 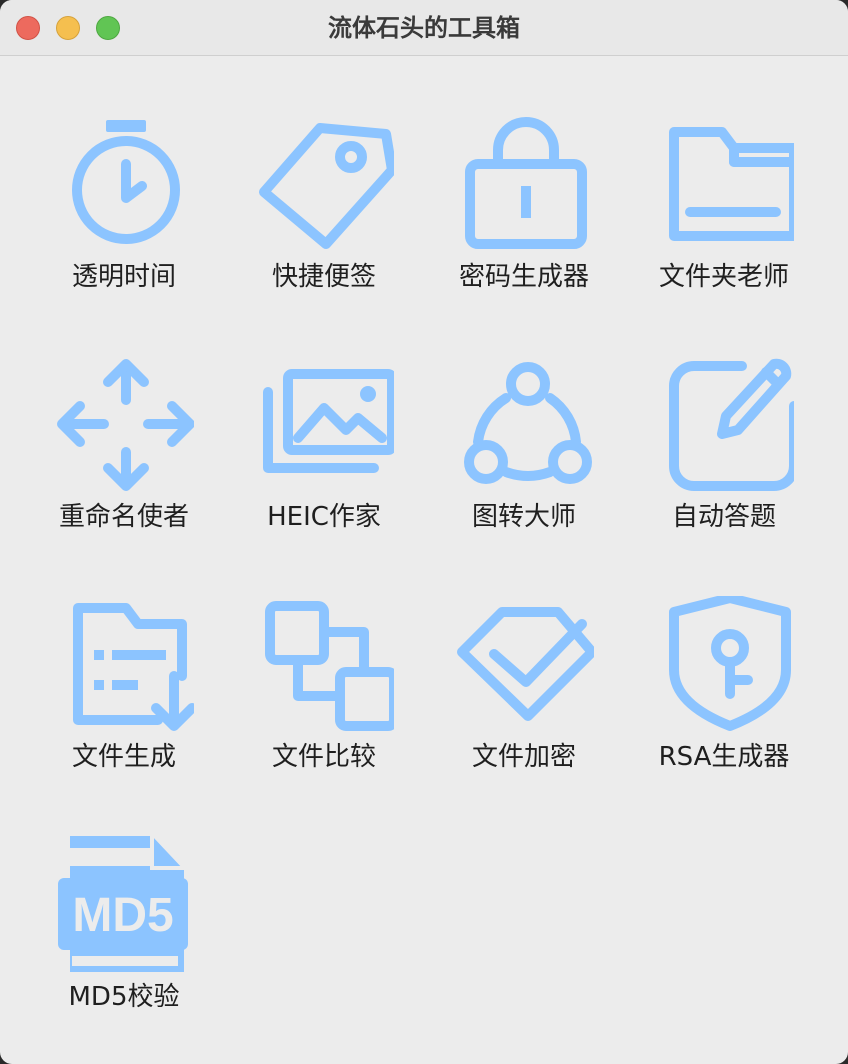 What do you see at coordinates (122, 915) in the screenshot?
I see `md5-badge-text: MD5` at bounding box center [122, 915].